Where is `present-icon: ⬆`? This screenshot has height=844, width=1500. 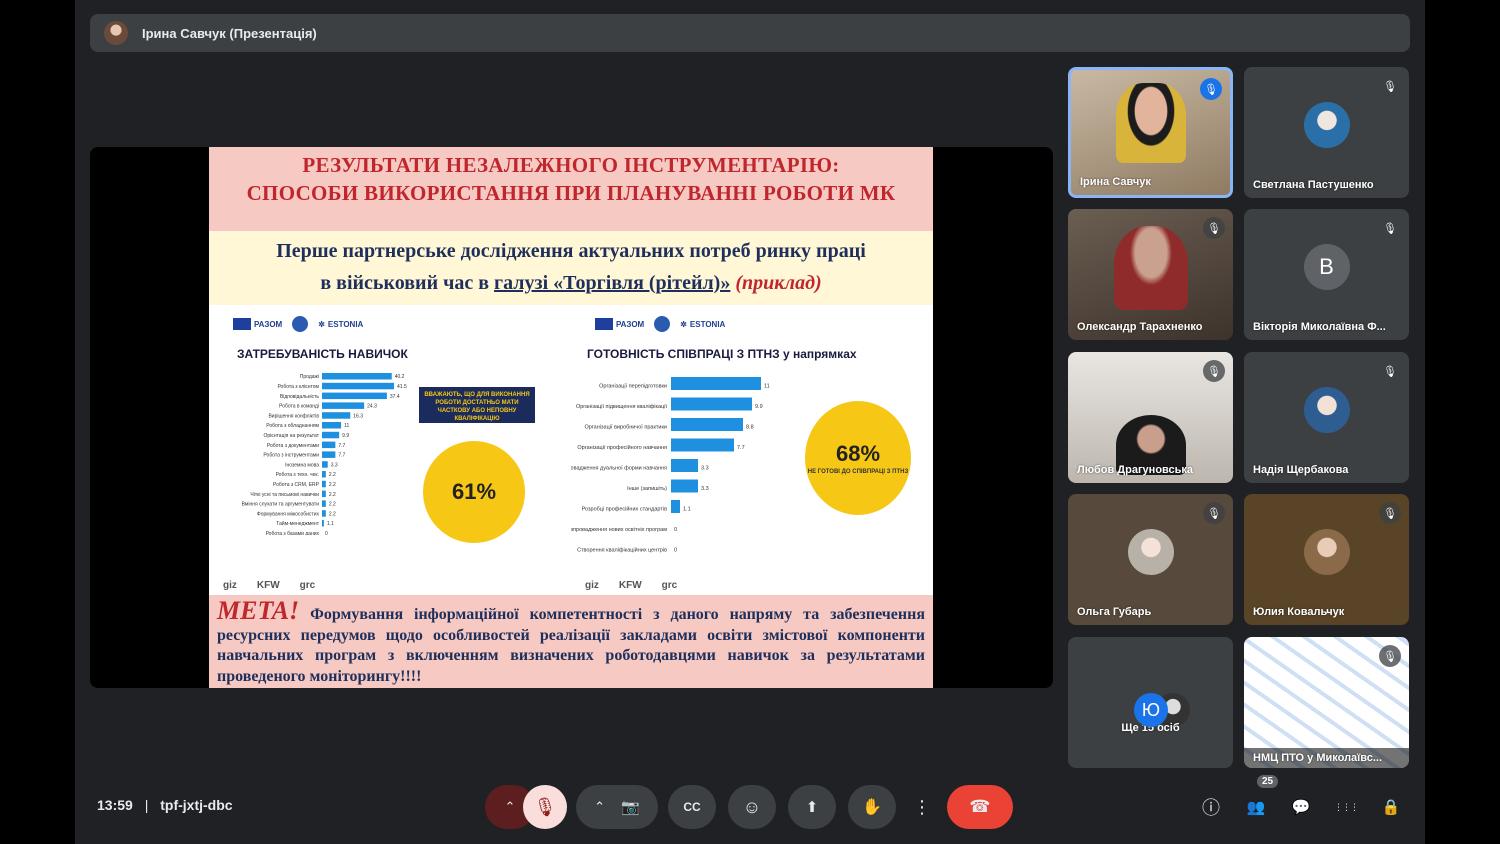
present-icon: ⬆ is located at coordinates (812, 807).